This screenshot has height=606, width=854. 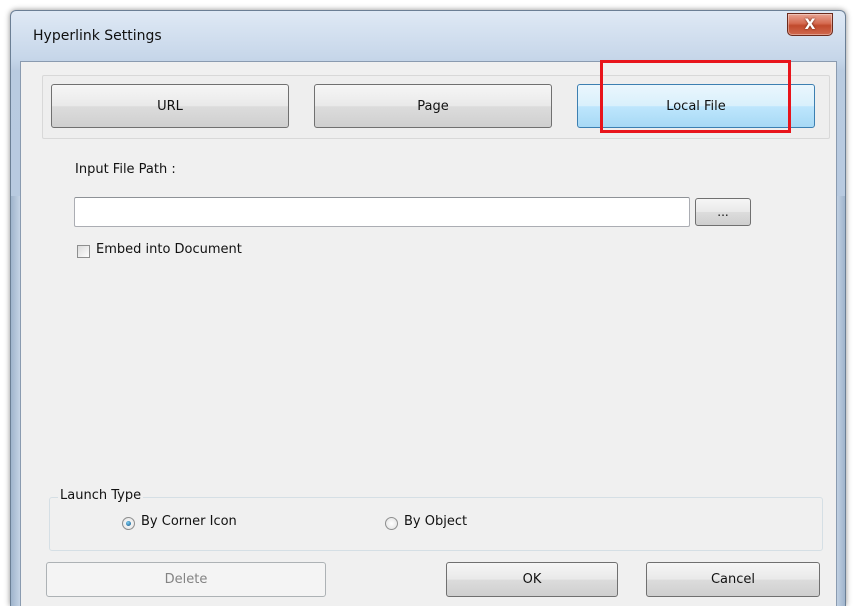 I want to click on by-corner-icon-radio, so click(x=128, y=523).